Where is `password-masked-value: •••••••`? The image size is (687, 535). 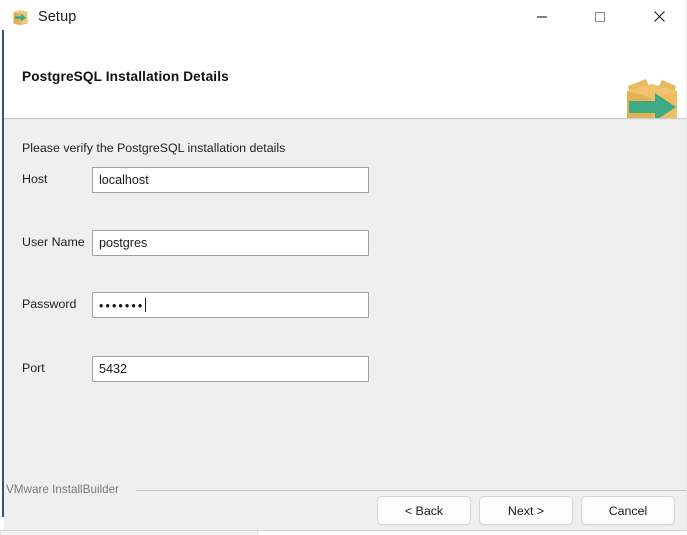
password-masked-value: ••••••• is located at coordinates (122, 305).